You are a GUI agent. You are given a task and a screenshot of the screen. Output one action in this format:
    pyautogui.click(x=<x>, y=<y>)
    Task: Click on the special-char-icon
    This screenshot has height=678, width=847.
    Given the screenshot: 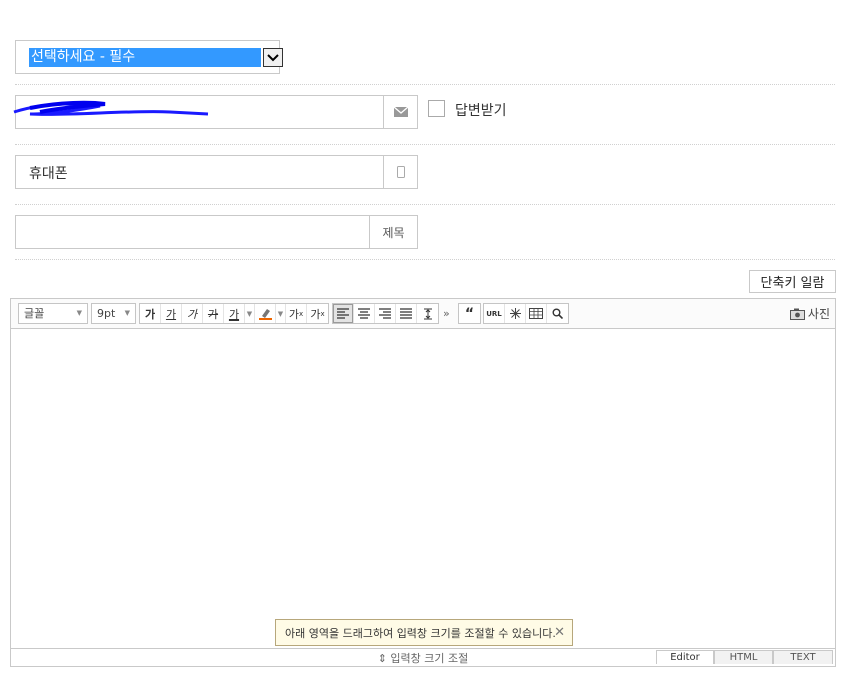 What is the action you would take?
    pyautogui.click(x=515, y=313)
    